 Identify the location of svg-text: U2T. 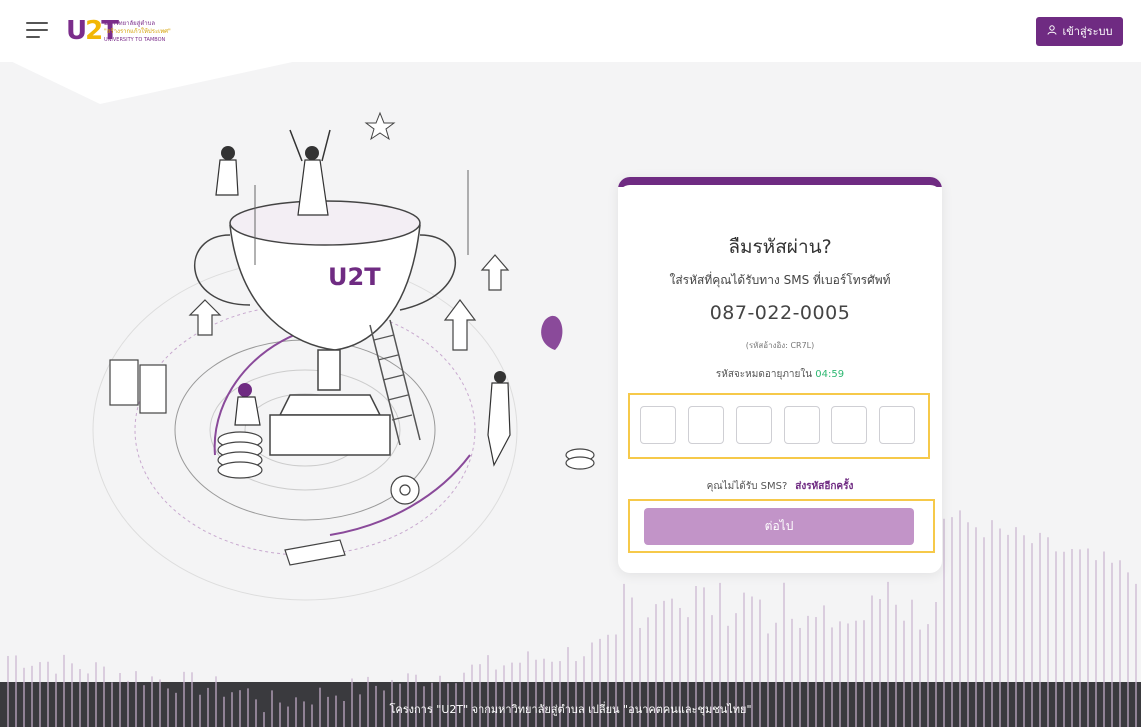
(354, 277).